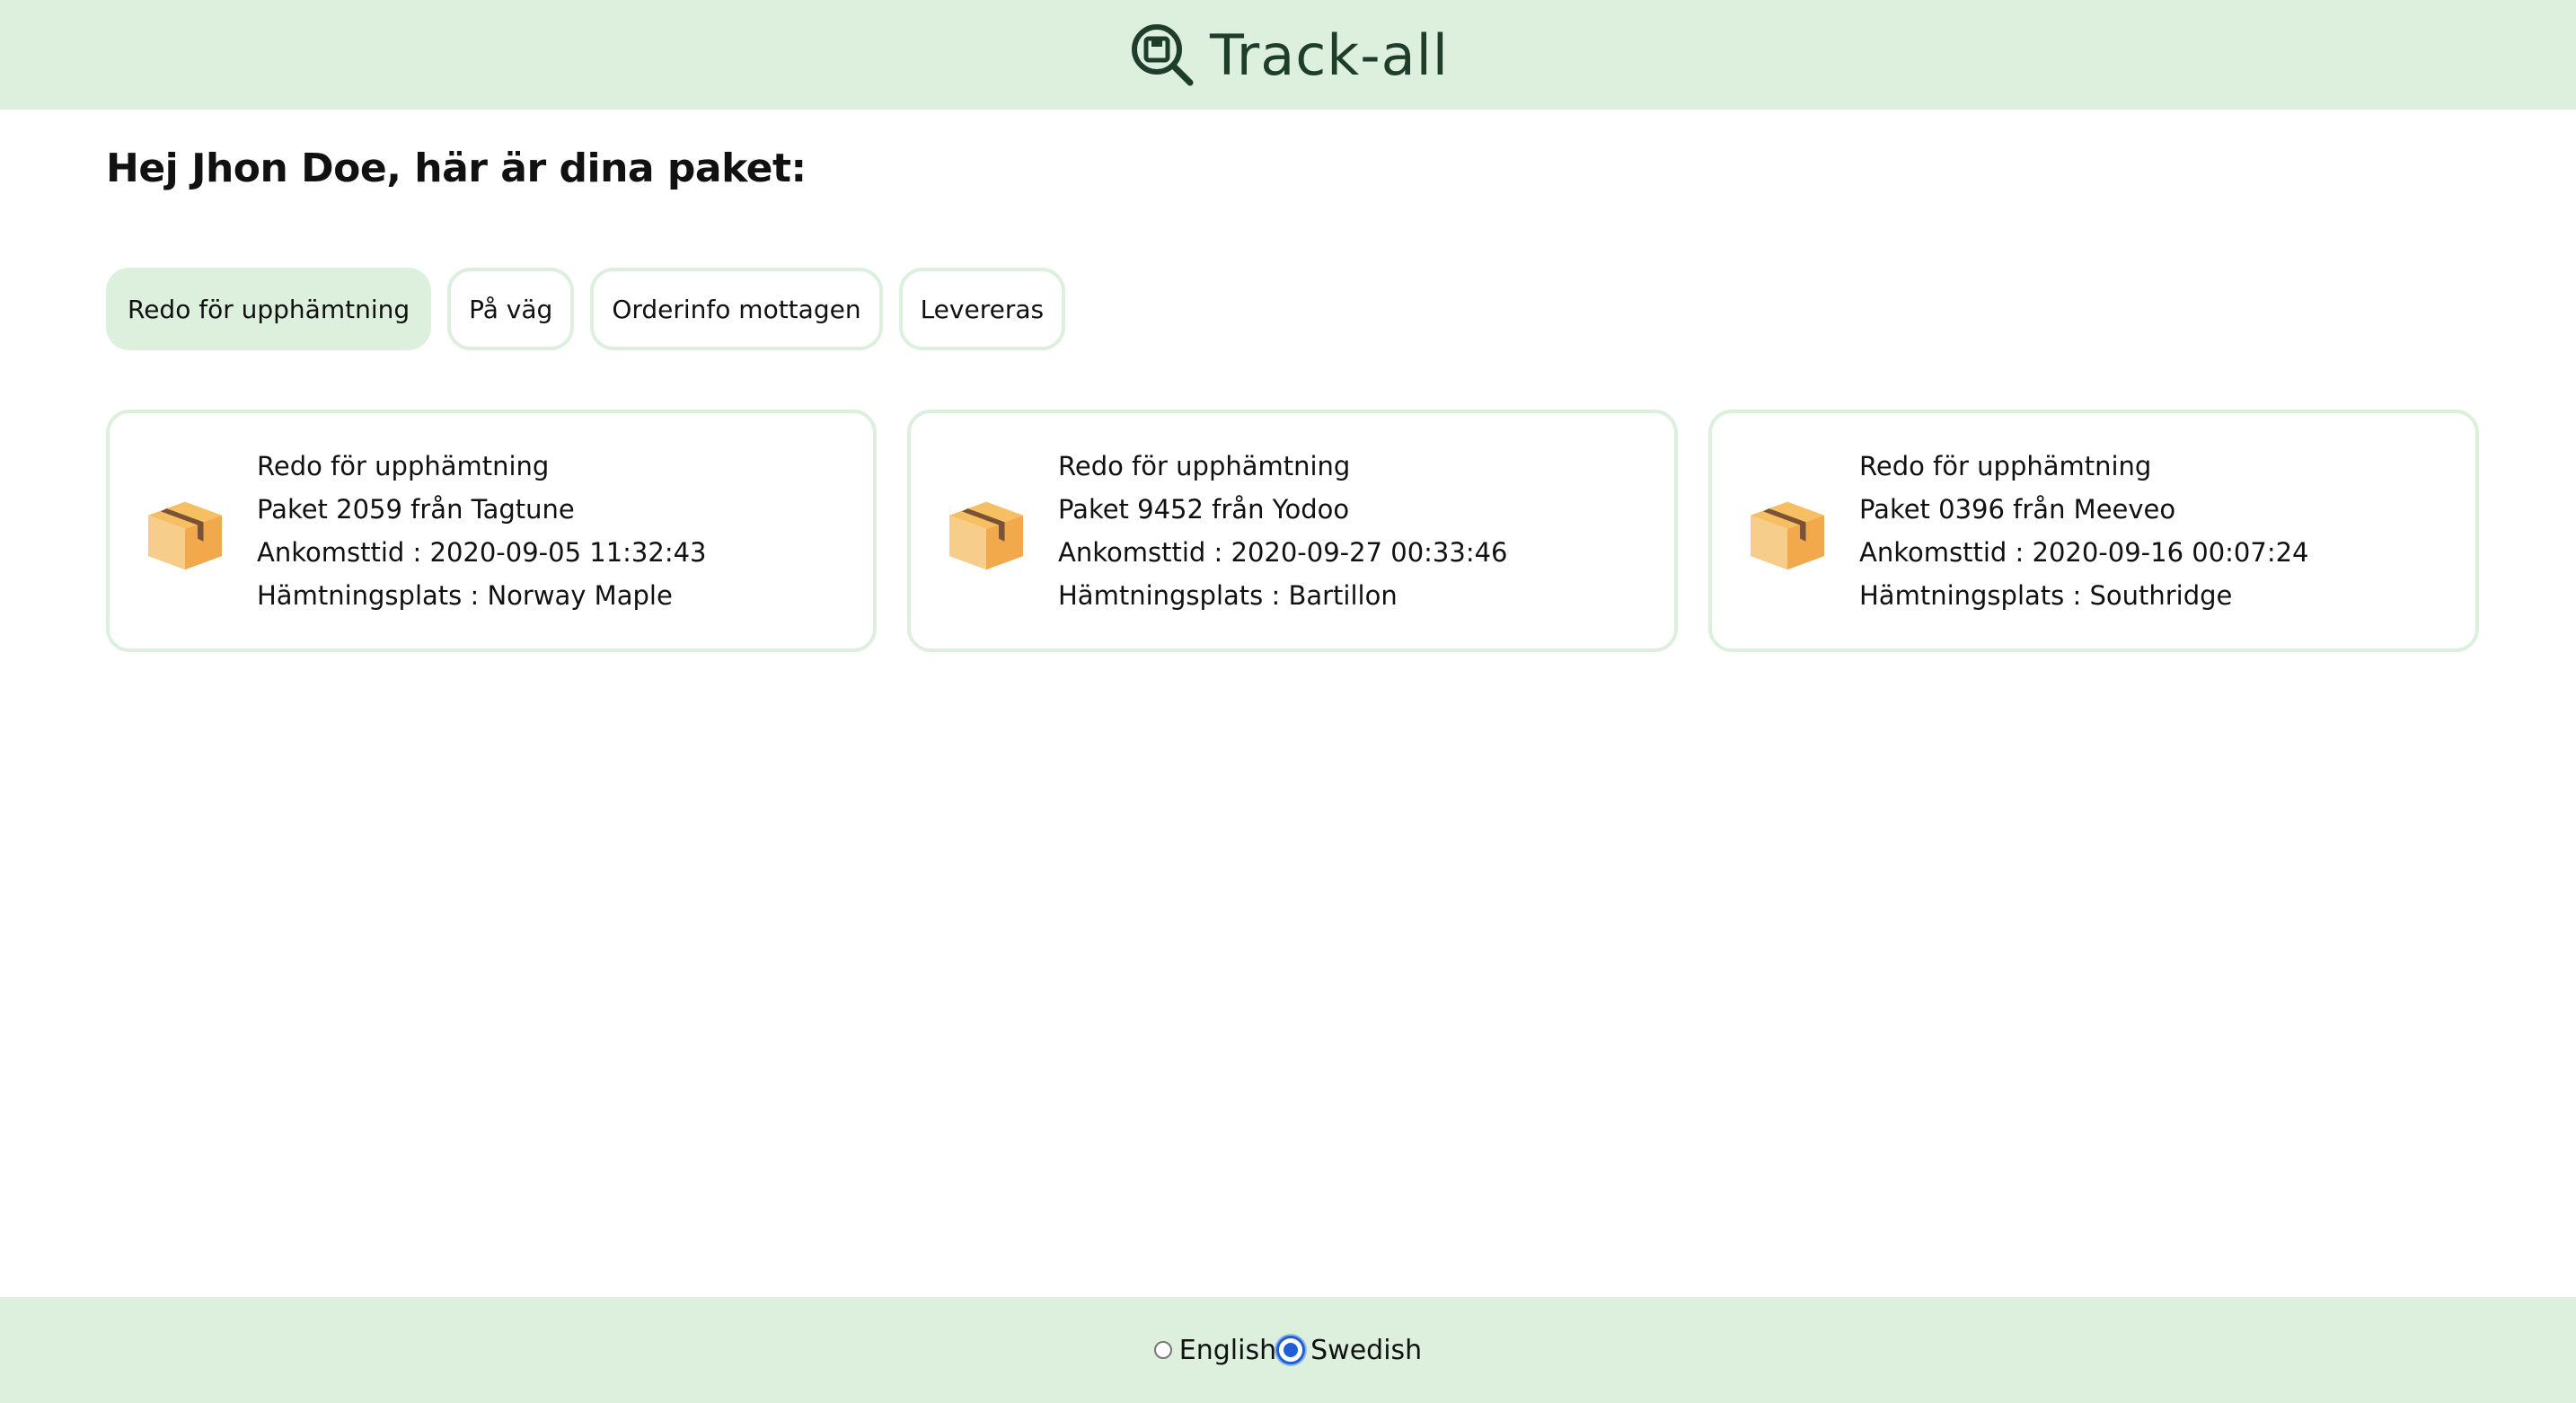 This screenshot has height=1403, width=2576. Describe the element at coordinates (1228, 595) in the screenshot. I see `package-pickup-location: Hämtningsplats : Bartillon` at that location.